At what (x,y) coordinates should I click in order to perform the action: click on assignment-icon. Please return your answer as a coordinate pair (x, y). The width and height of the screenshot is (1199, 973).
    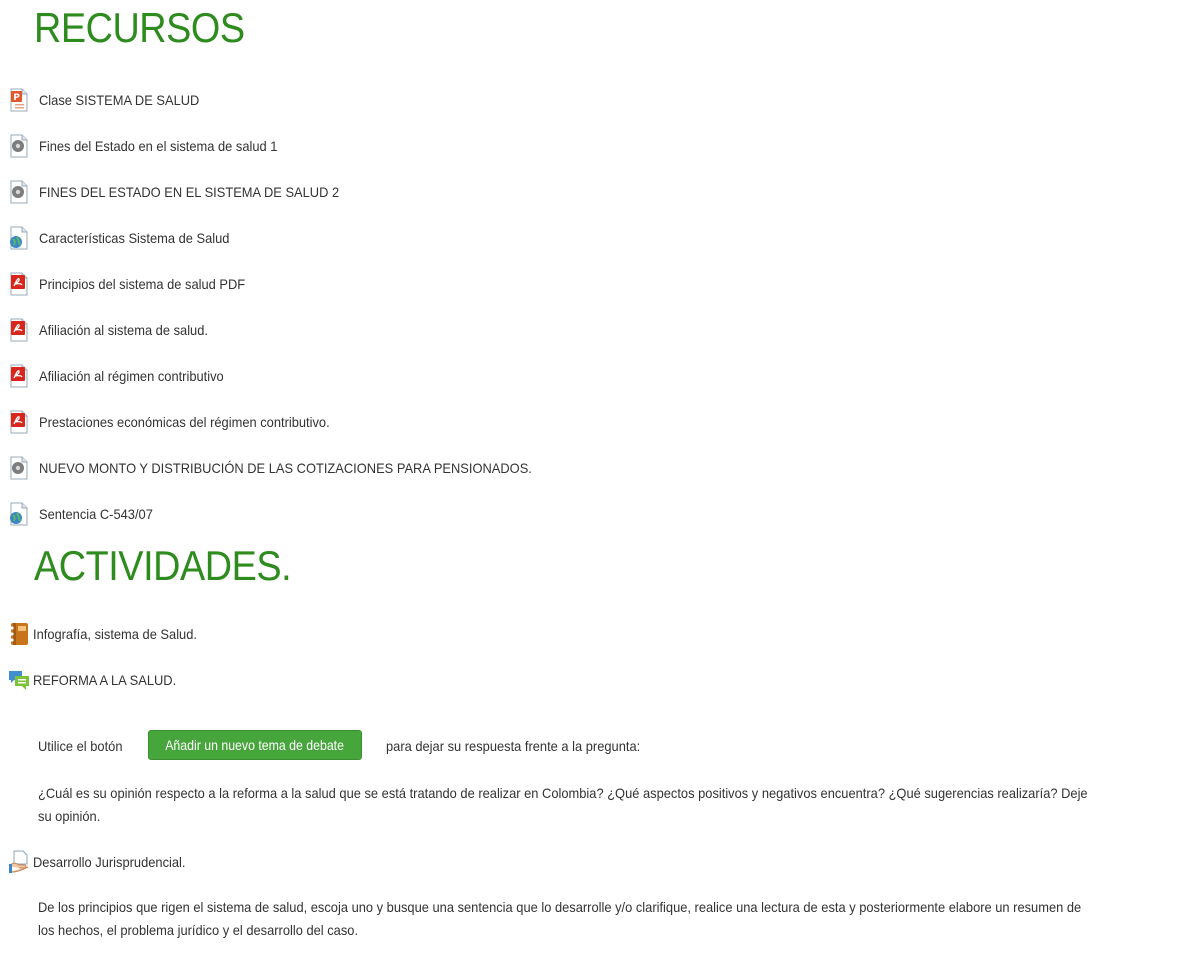
    Looking at the image, I should click on (18, 861).